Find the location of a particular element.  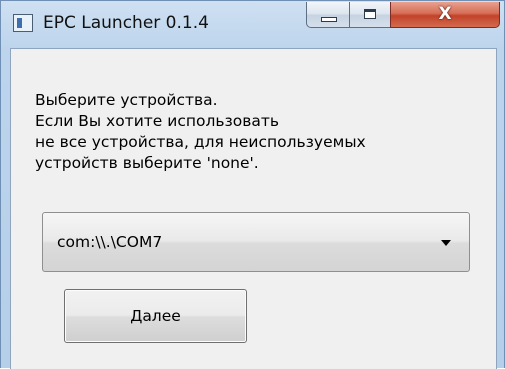

instruction-line: Выберите устройства. is located at coordinates (126, 100).